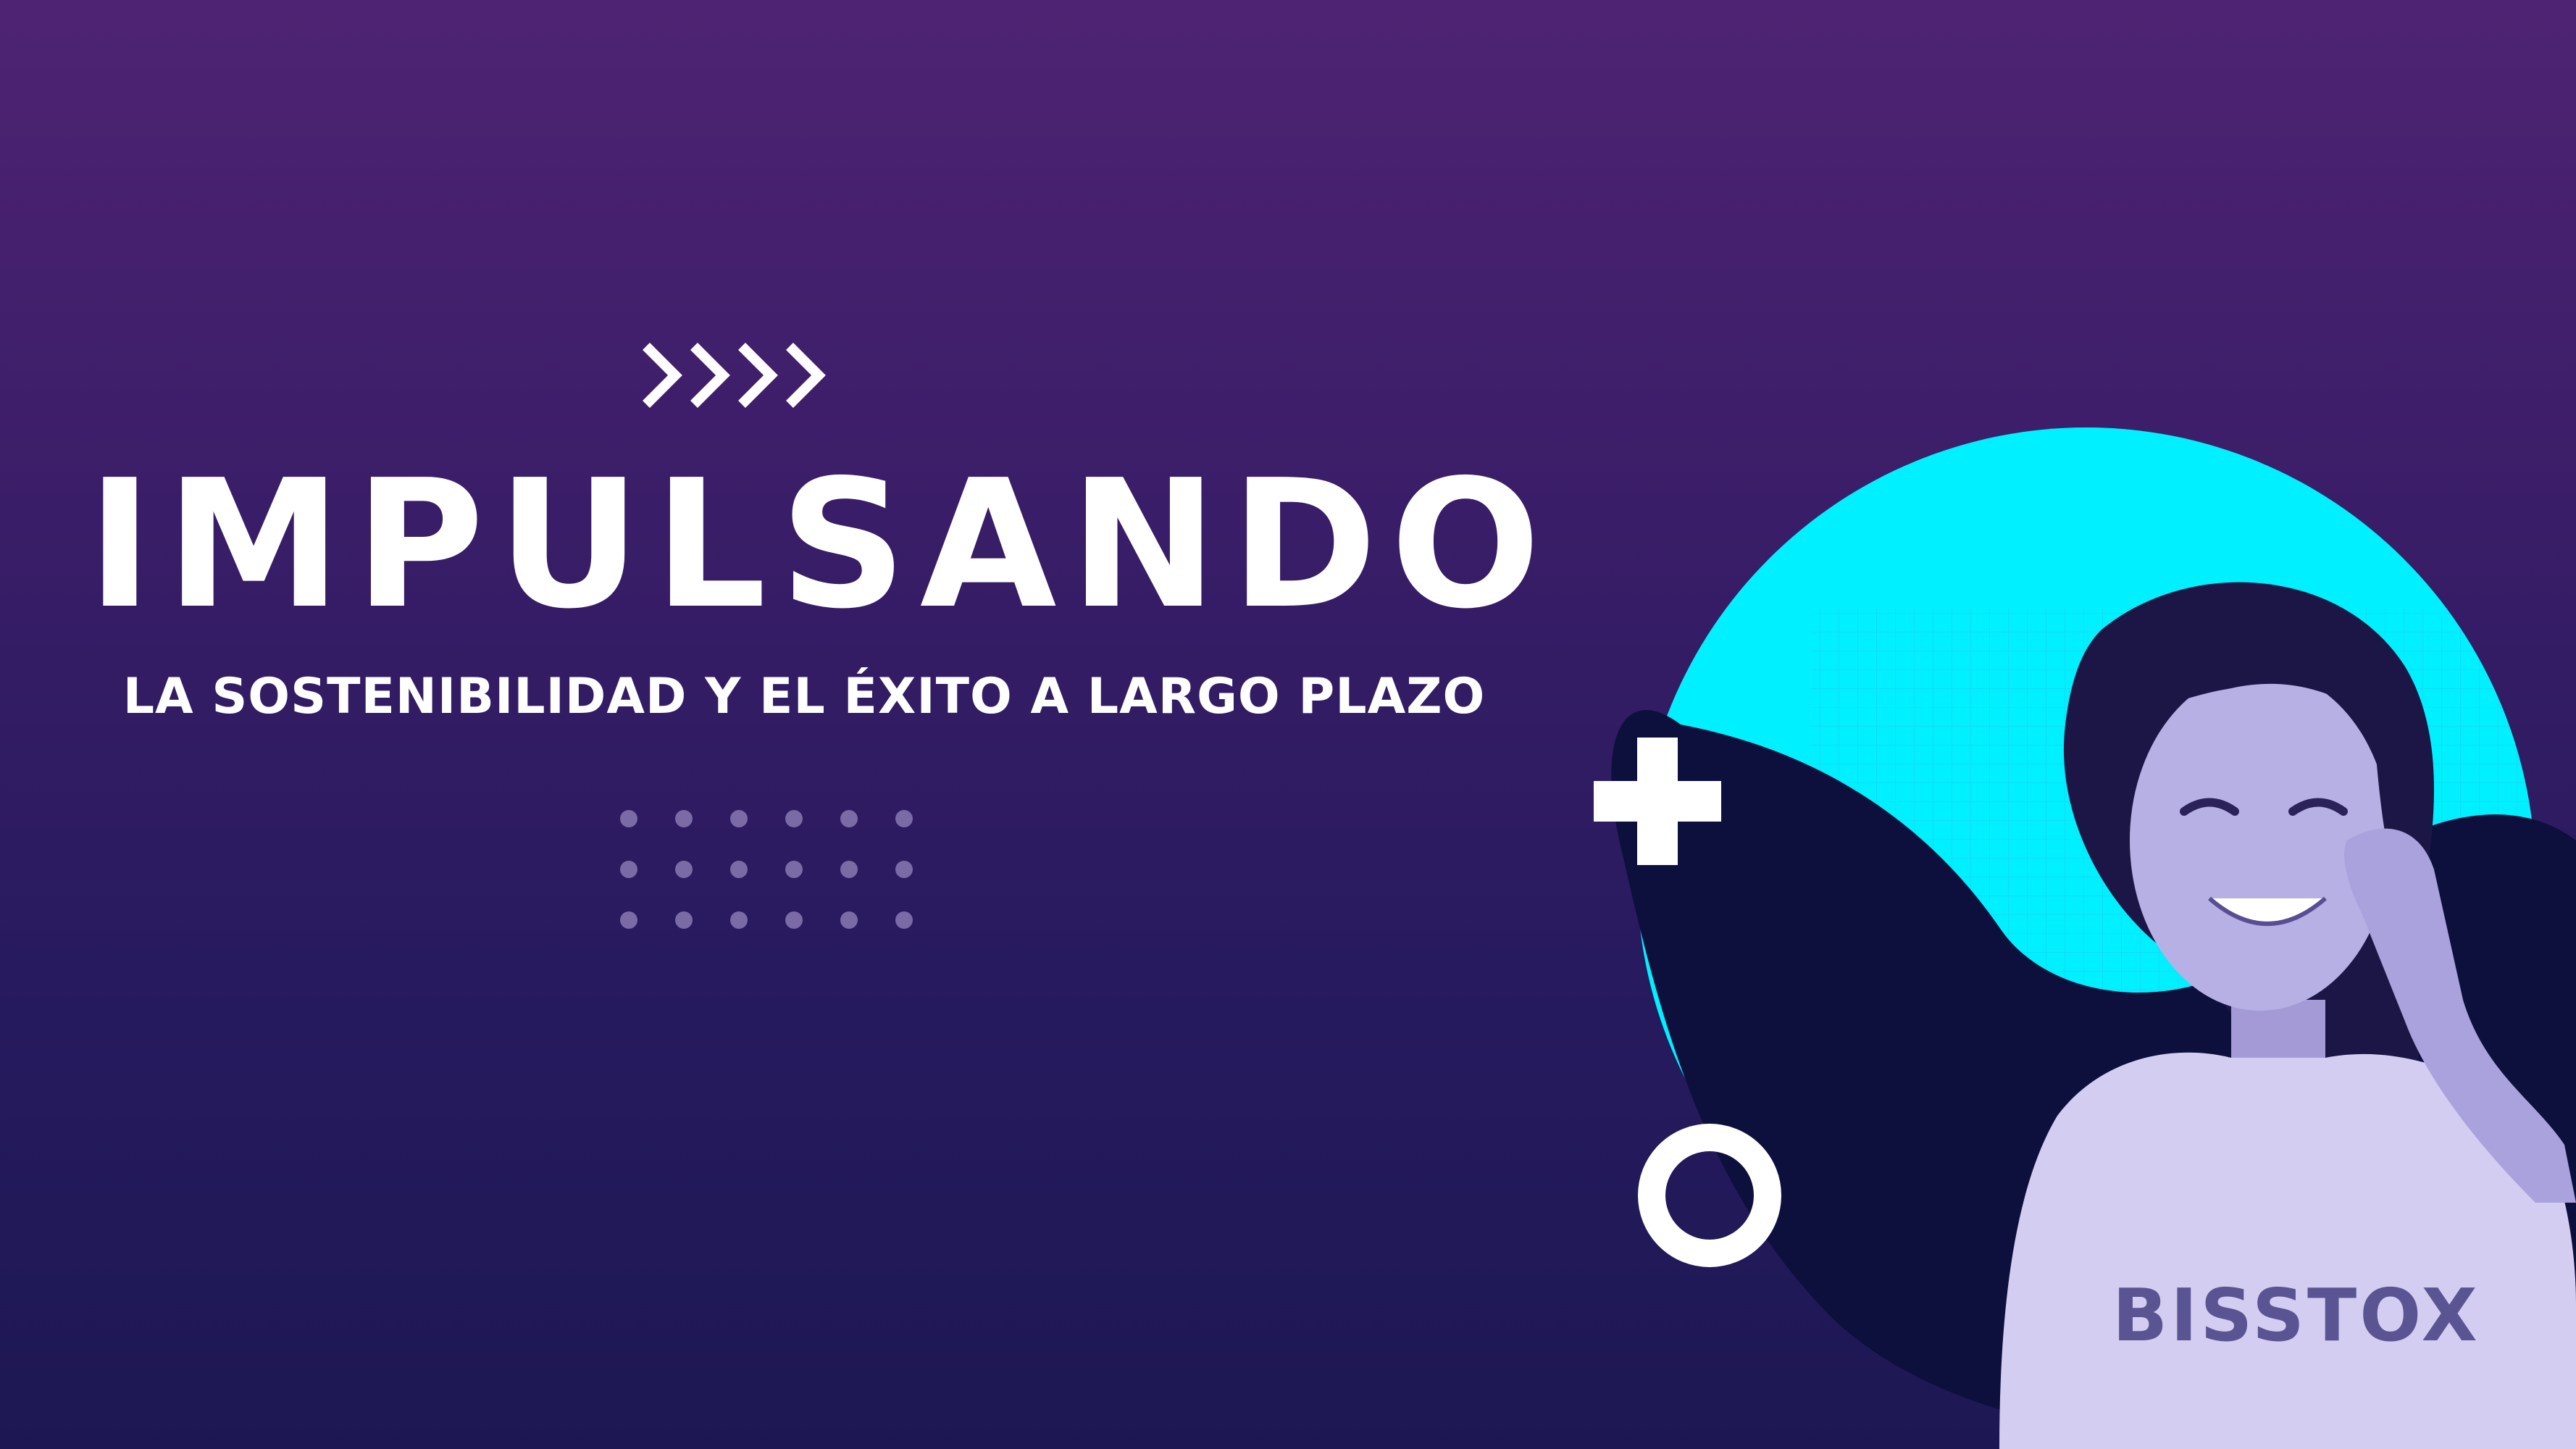 The height and width of the screenshot is (1449, 2576). What do you see at coordinates (767, 869) in the screenshot?
I see `dot-grid-decoration` at bounding box center [767, 869].